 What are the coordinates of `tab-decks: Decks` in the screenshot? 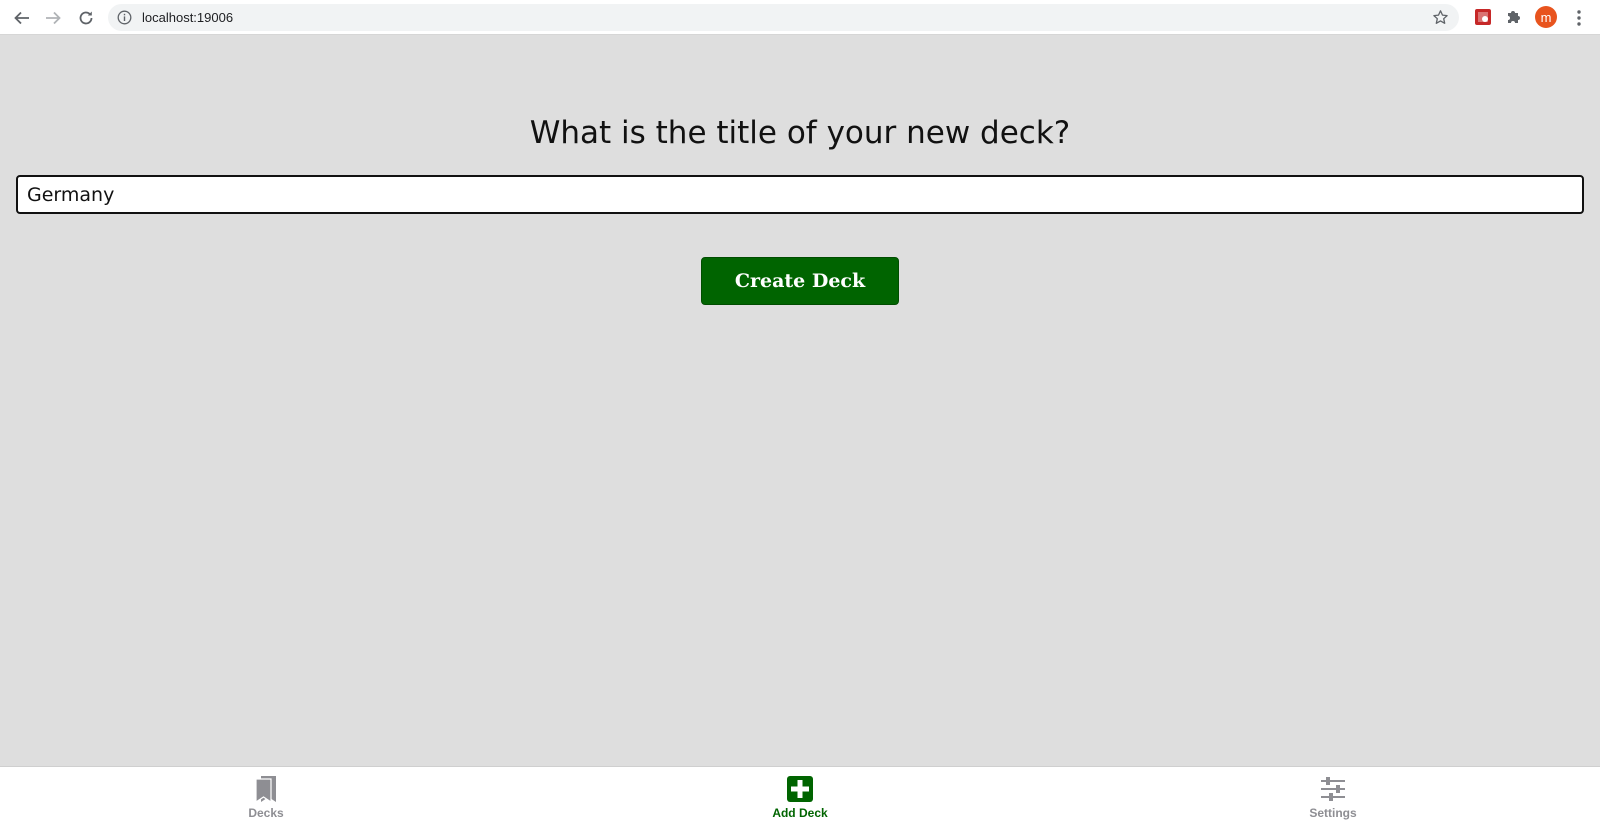 It's located at (266, 795).